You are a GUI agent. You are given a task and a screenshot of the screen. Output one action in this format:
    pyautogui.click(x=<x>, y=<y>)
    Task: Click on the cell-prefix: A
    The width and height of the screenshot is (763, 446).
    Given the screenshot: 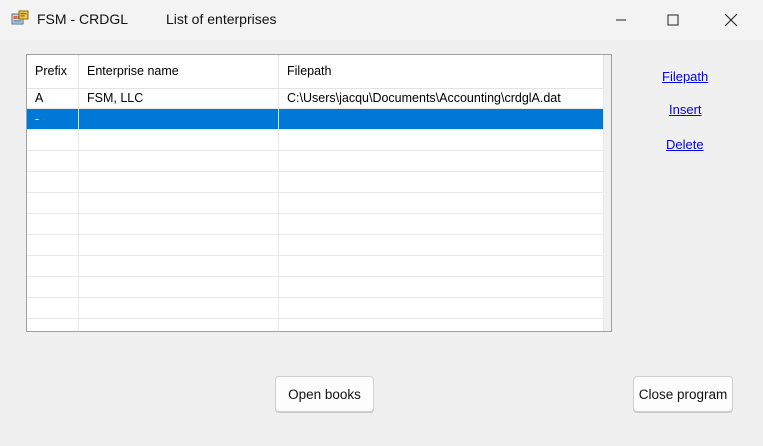 What is the action you would take?
    pyautogui.click(x=53, y=98)
    